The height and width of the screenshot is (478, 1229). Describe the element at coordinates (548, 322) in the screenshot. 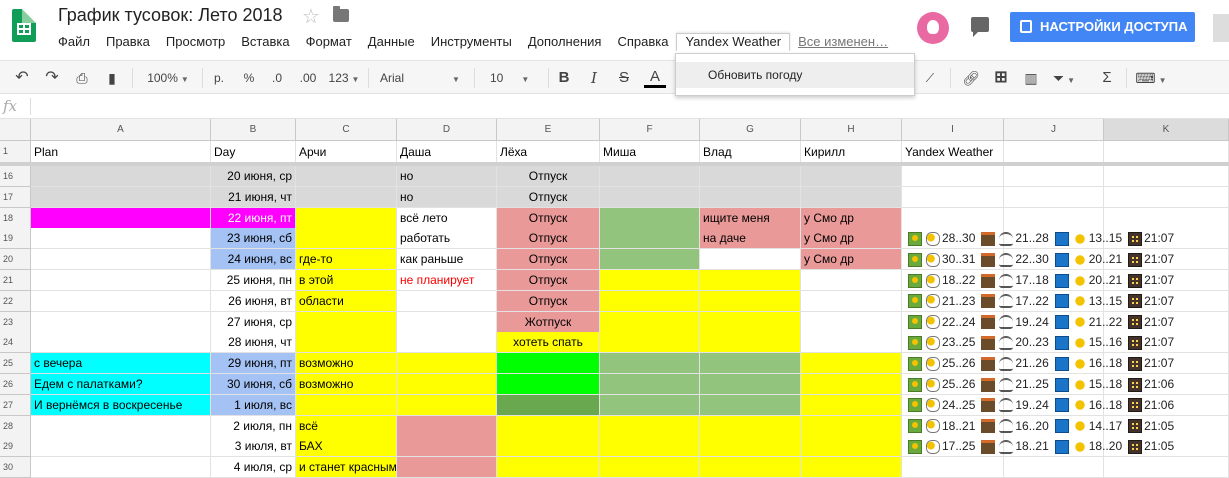

I see `table-cell: Жотпуск` at that location.